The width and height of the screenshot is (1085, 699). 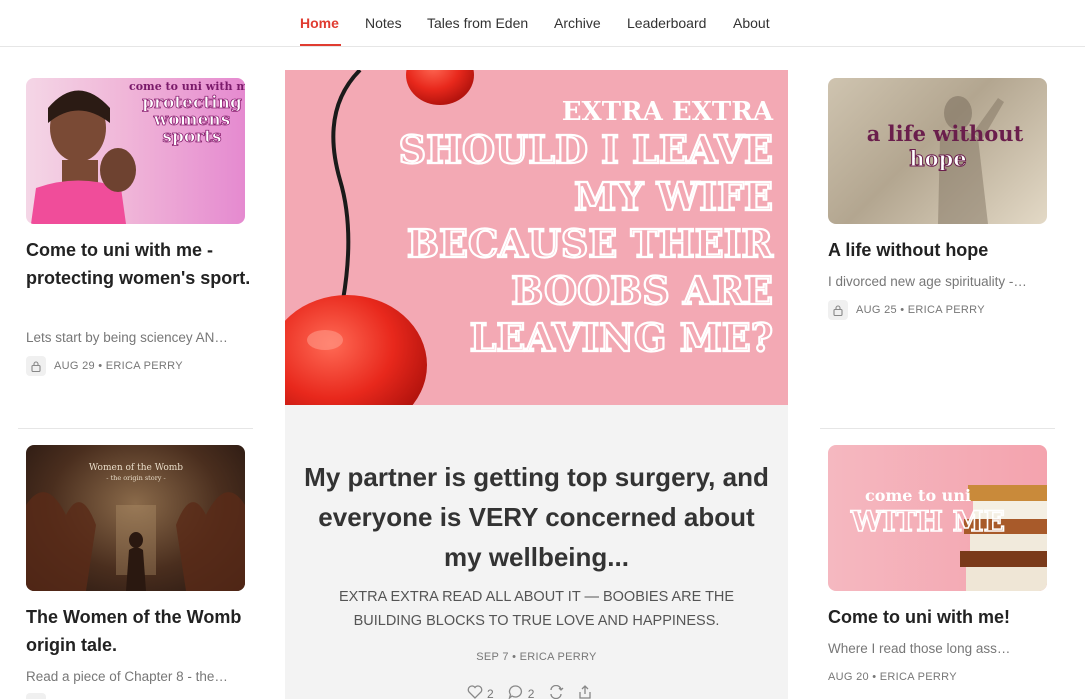 I want to click on thumb-line-2: - the origin story -, so click(x=135, y=478).